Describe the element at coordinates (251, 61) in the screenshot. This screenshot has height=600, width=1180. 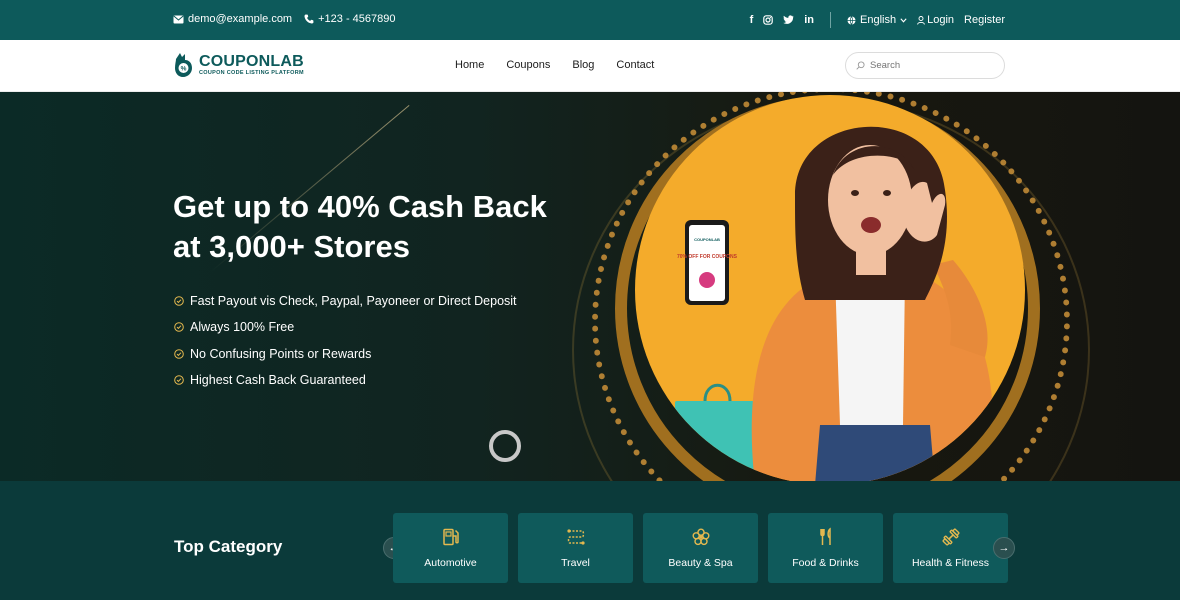
I see `logo-title: COUPONLAB` at that location.